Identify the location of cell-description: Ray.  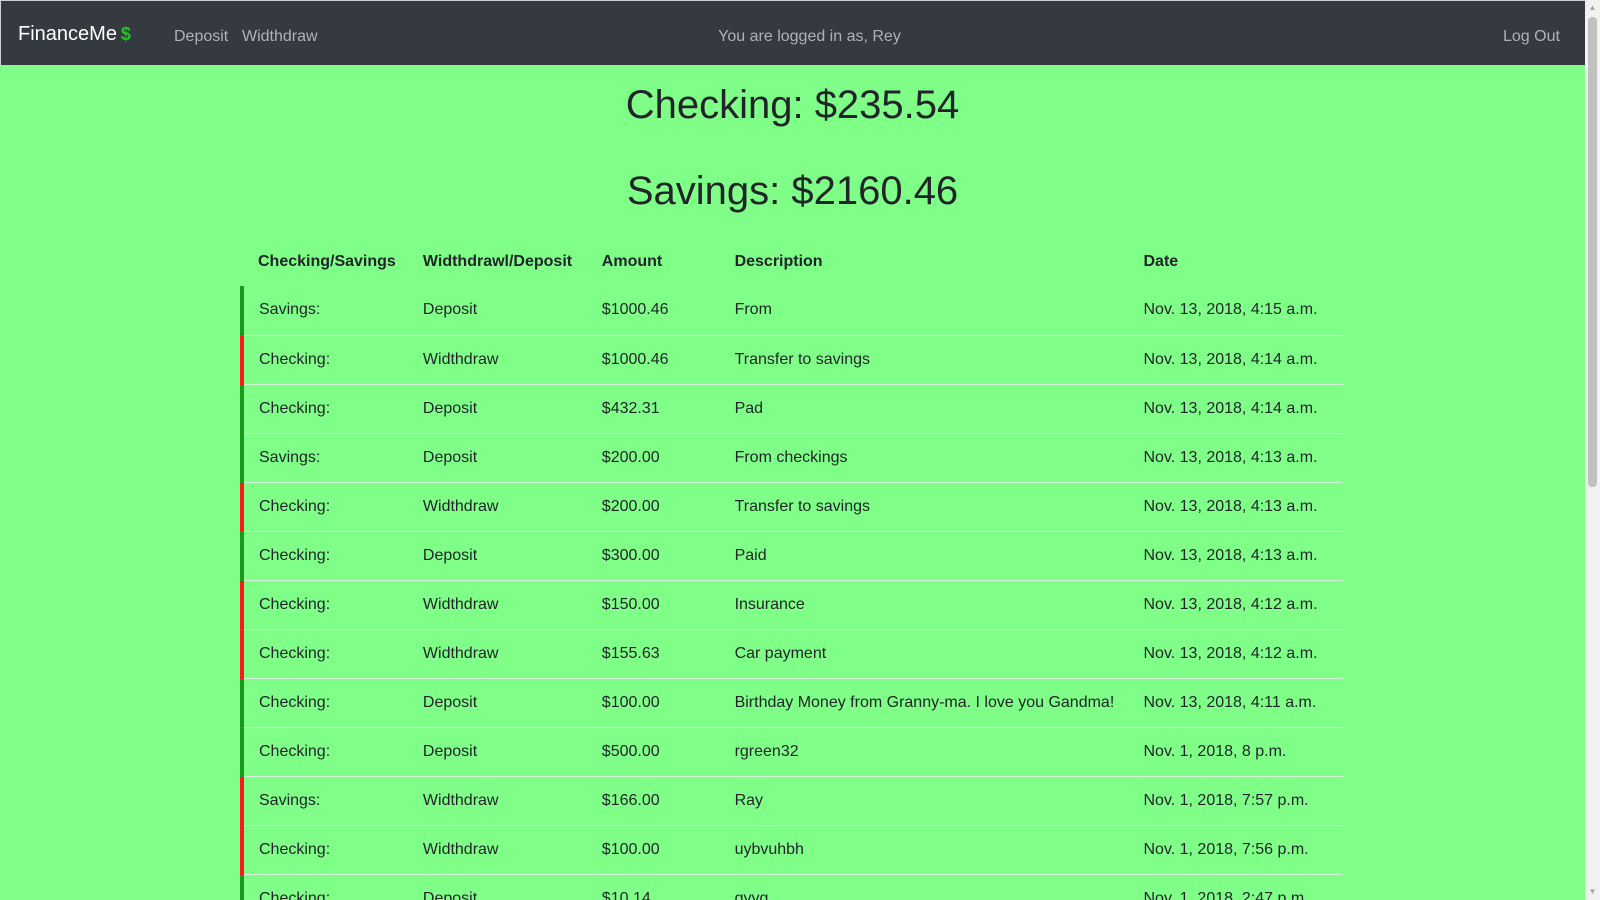
(939, 801).